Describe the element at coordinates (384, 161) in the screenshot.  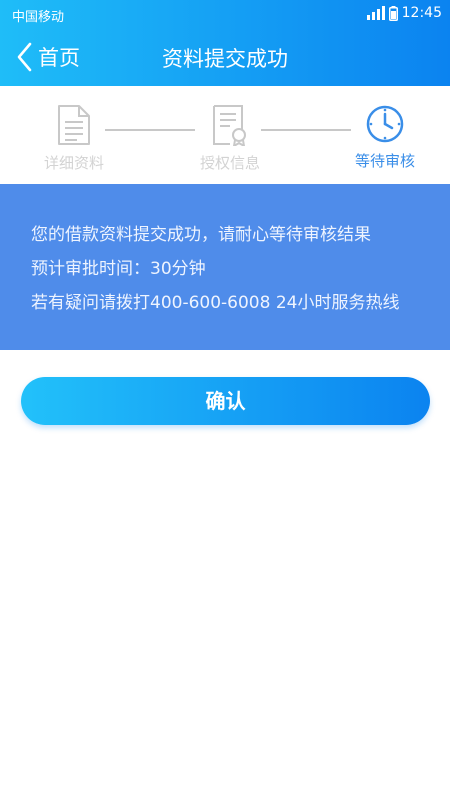
I see `step-label: 等待审核` at that location.